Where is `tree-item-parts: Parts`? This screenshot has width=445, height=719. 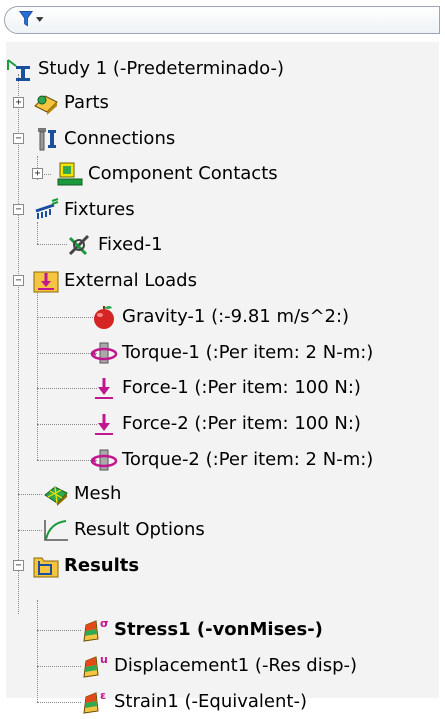 tree-item-parts: Parts is located at coordinates (70, 103).